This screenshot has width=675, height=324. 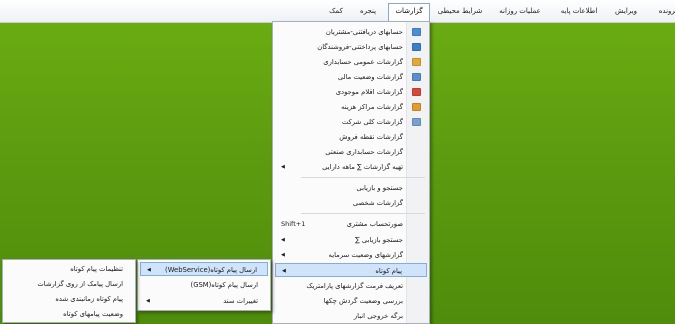 I want to click on cost-icon, so click(x=416, y=107).